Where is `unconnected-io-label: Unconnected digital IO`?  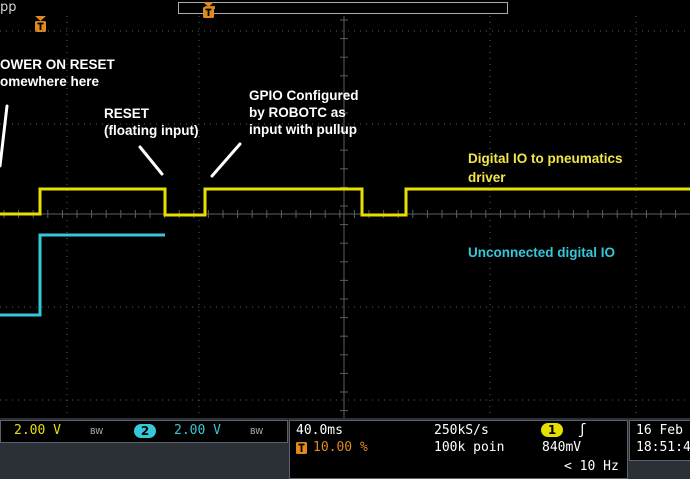 unconnected-io-label: Unconnected digital IO is located at coordinates (542, 252).